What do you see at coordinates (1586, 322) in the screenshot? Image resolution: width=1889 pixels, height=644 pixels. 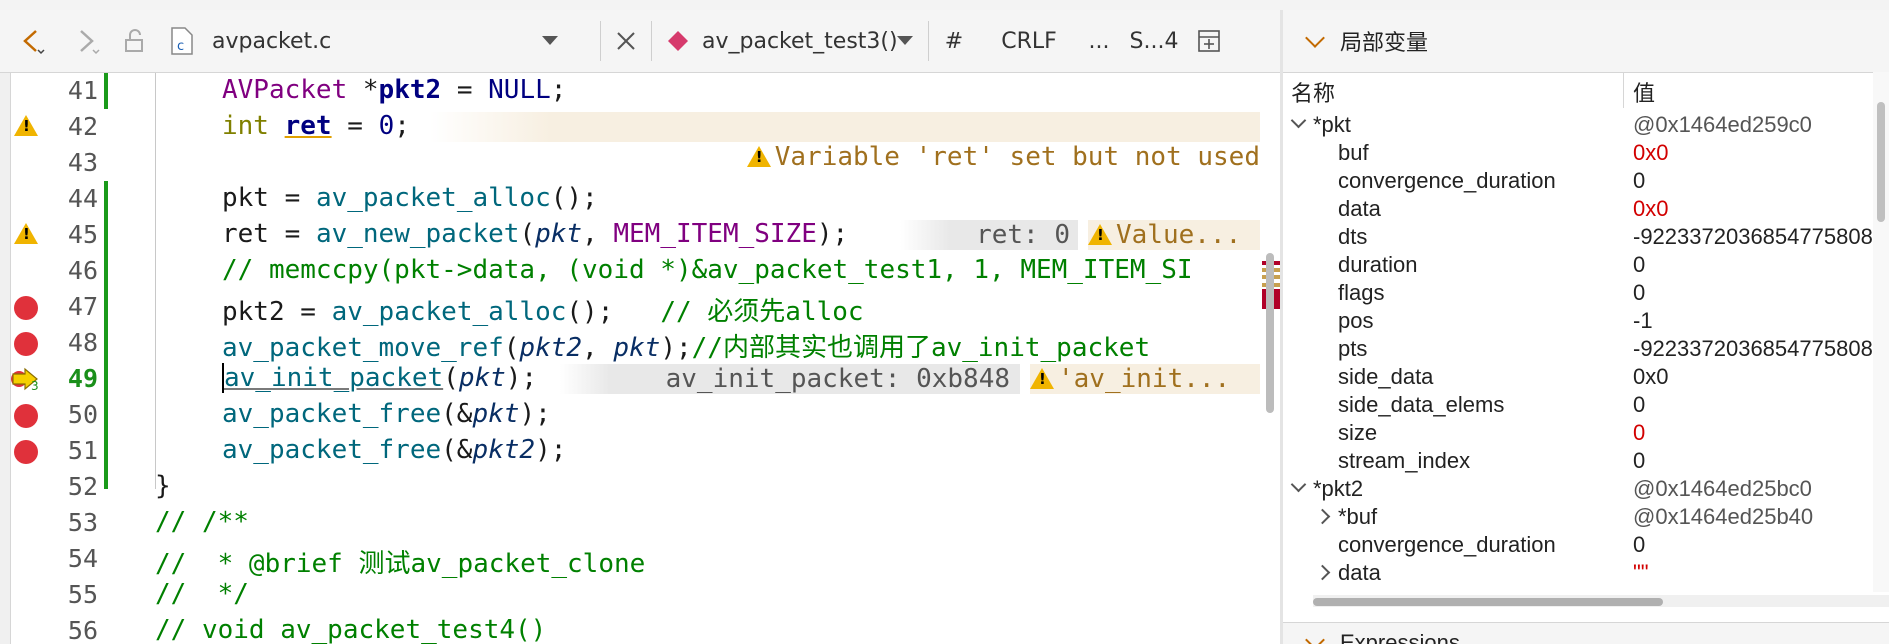 I see `variable-row: pos -1` at bounding box center [1586, 322].